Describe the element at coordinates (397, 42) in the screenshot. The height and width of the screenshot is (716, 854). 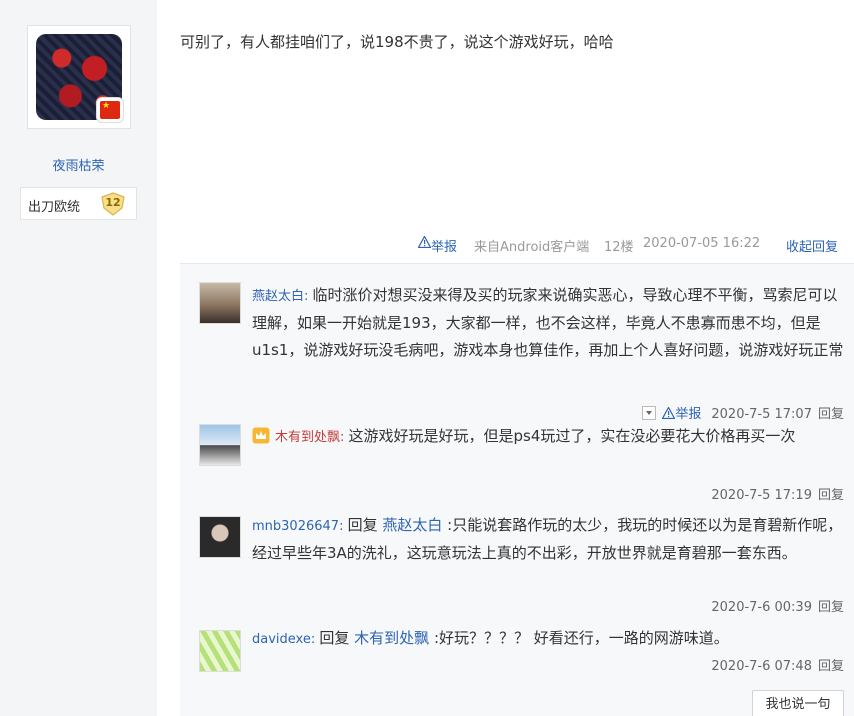
I see `post-content: 可别了，有人都挂咱们了，说198不贵了，说这个游戏好玩，哈哈` at that location.